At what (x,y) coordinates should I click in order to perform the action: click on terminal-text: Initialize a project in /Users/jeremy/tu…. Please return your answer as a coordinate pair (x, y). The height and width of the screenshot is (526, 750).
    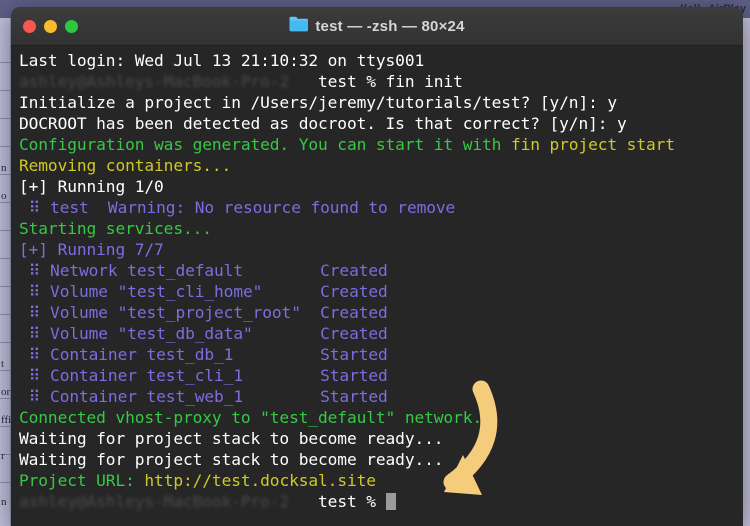
    Looking at the image, I should click on (318, 102).